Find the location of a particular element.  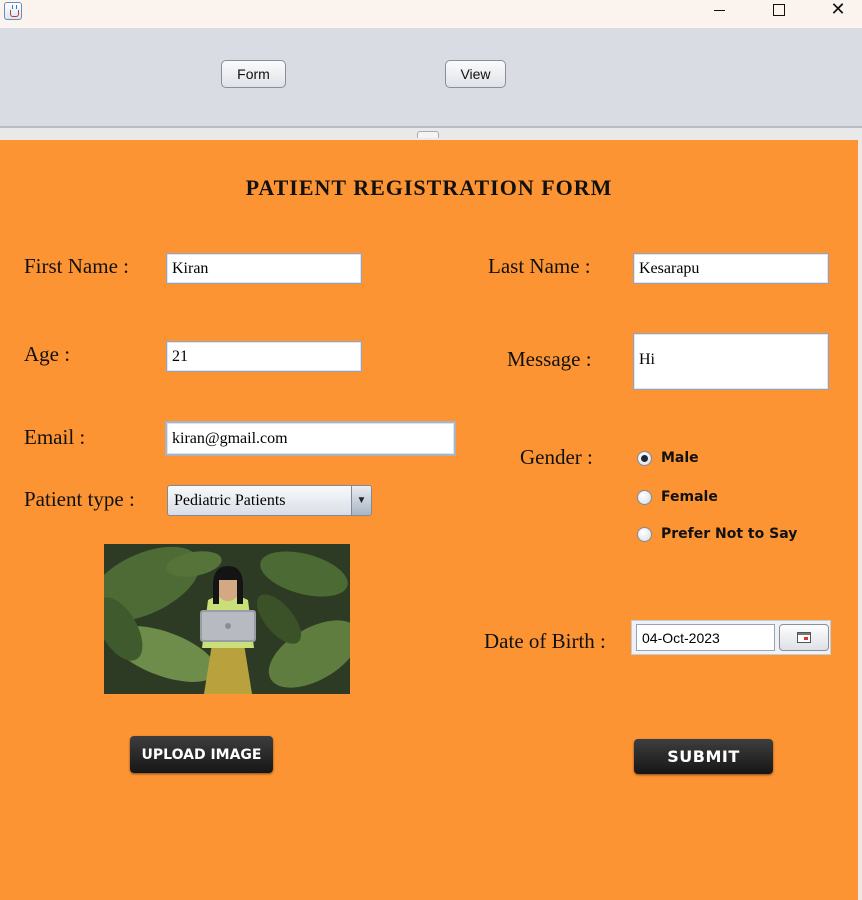

patient-type-value: Pediatric Patients is located at coordinates (230, 500).